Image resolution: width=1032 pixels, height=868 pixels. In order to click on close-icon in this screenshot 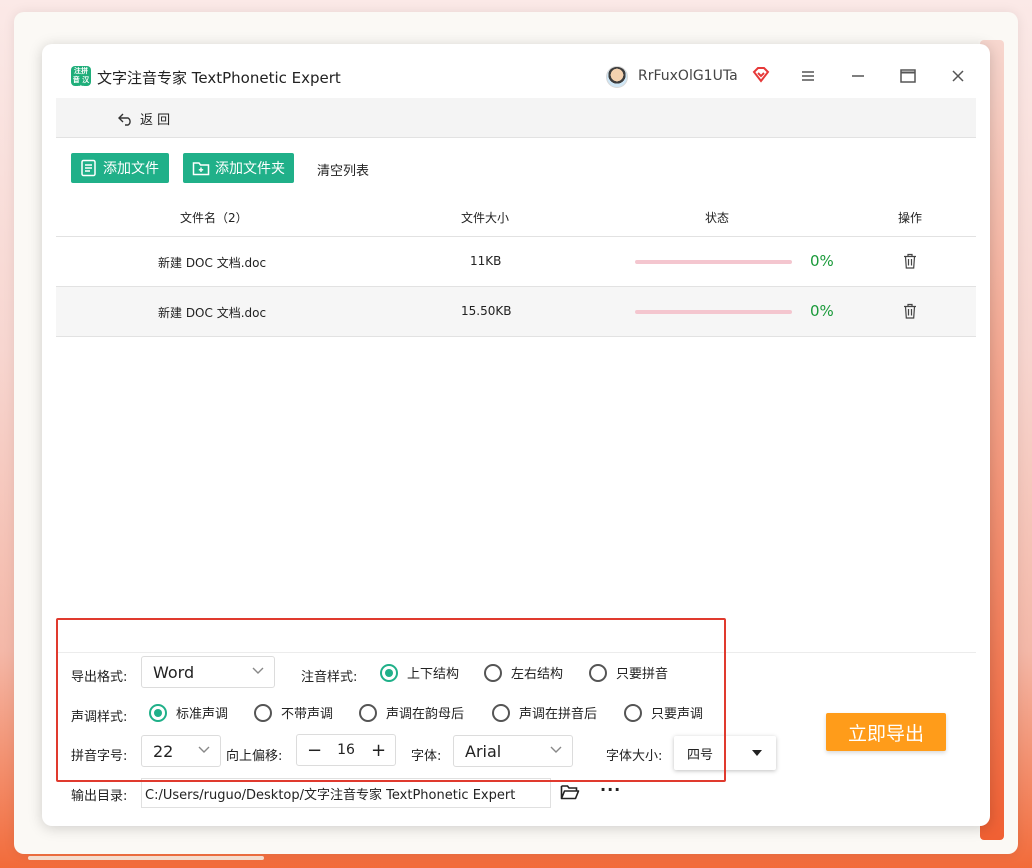, I will do `click(958, 76)`.